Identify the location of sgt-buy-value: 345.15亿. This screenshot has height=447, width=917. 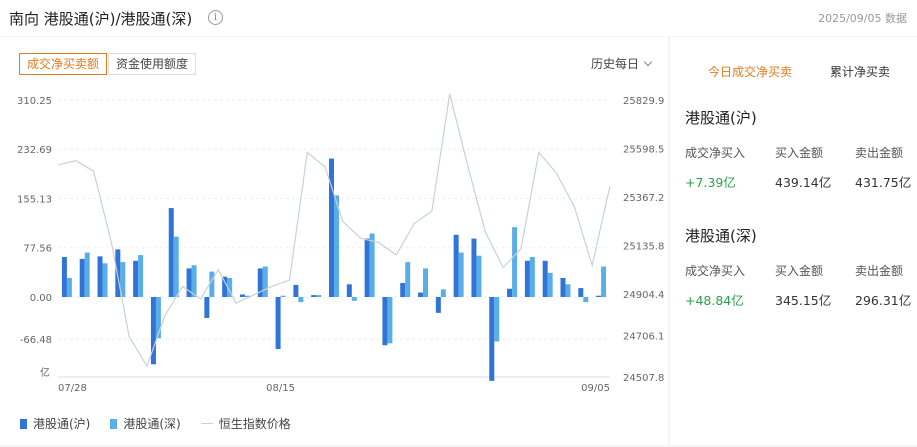
(803, 300).